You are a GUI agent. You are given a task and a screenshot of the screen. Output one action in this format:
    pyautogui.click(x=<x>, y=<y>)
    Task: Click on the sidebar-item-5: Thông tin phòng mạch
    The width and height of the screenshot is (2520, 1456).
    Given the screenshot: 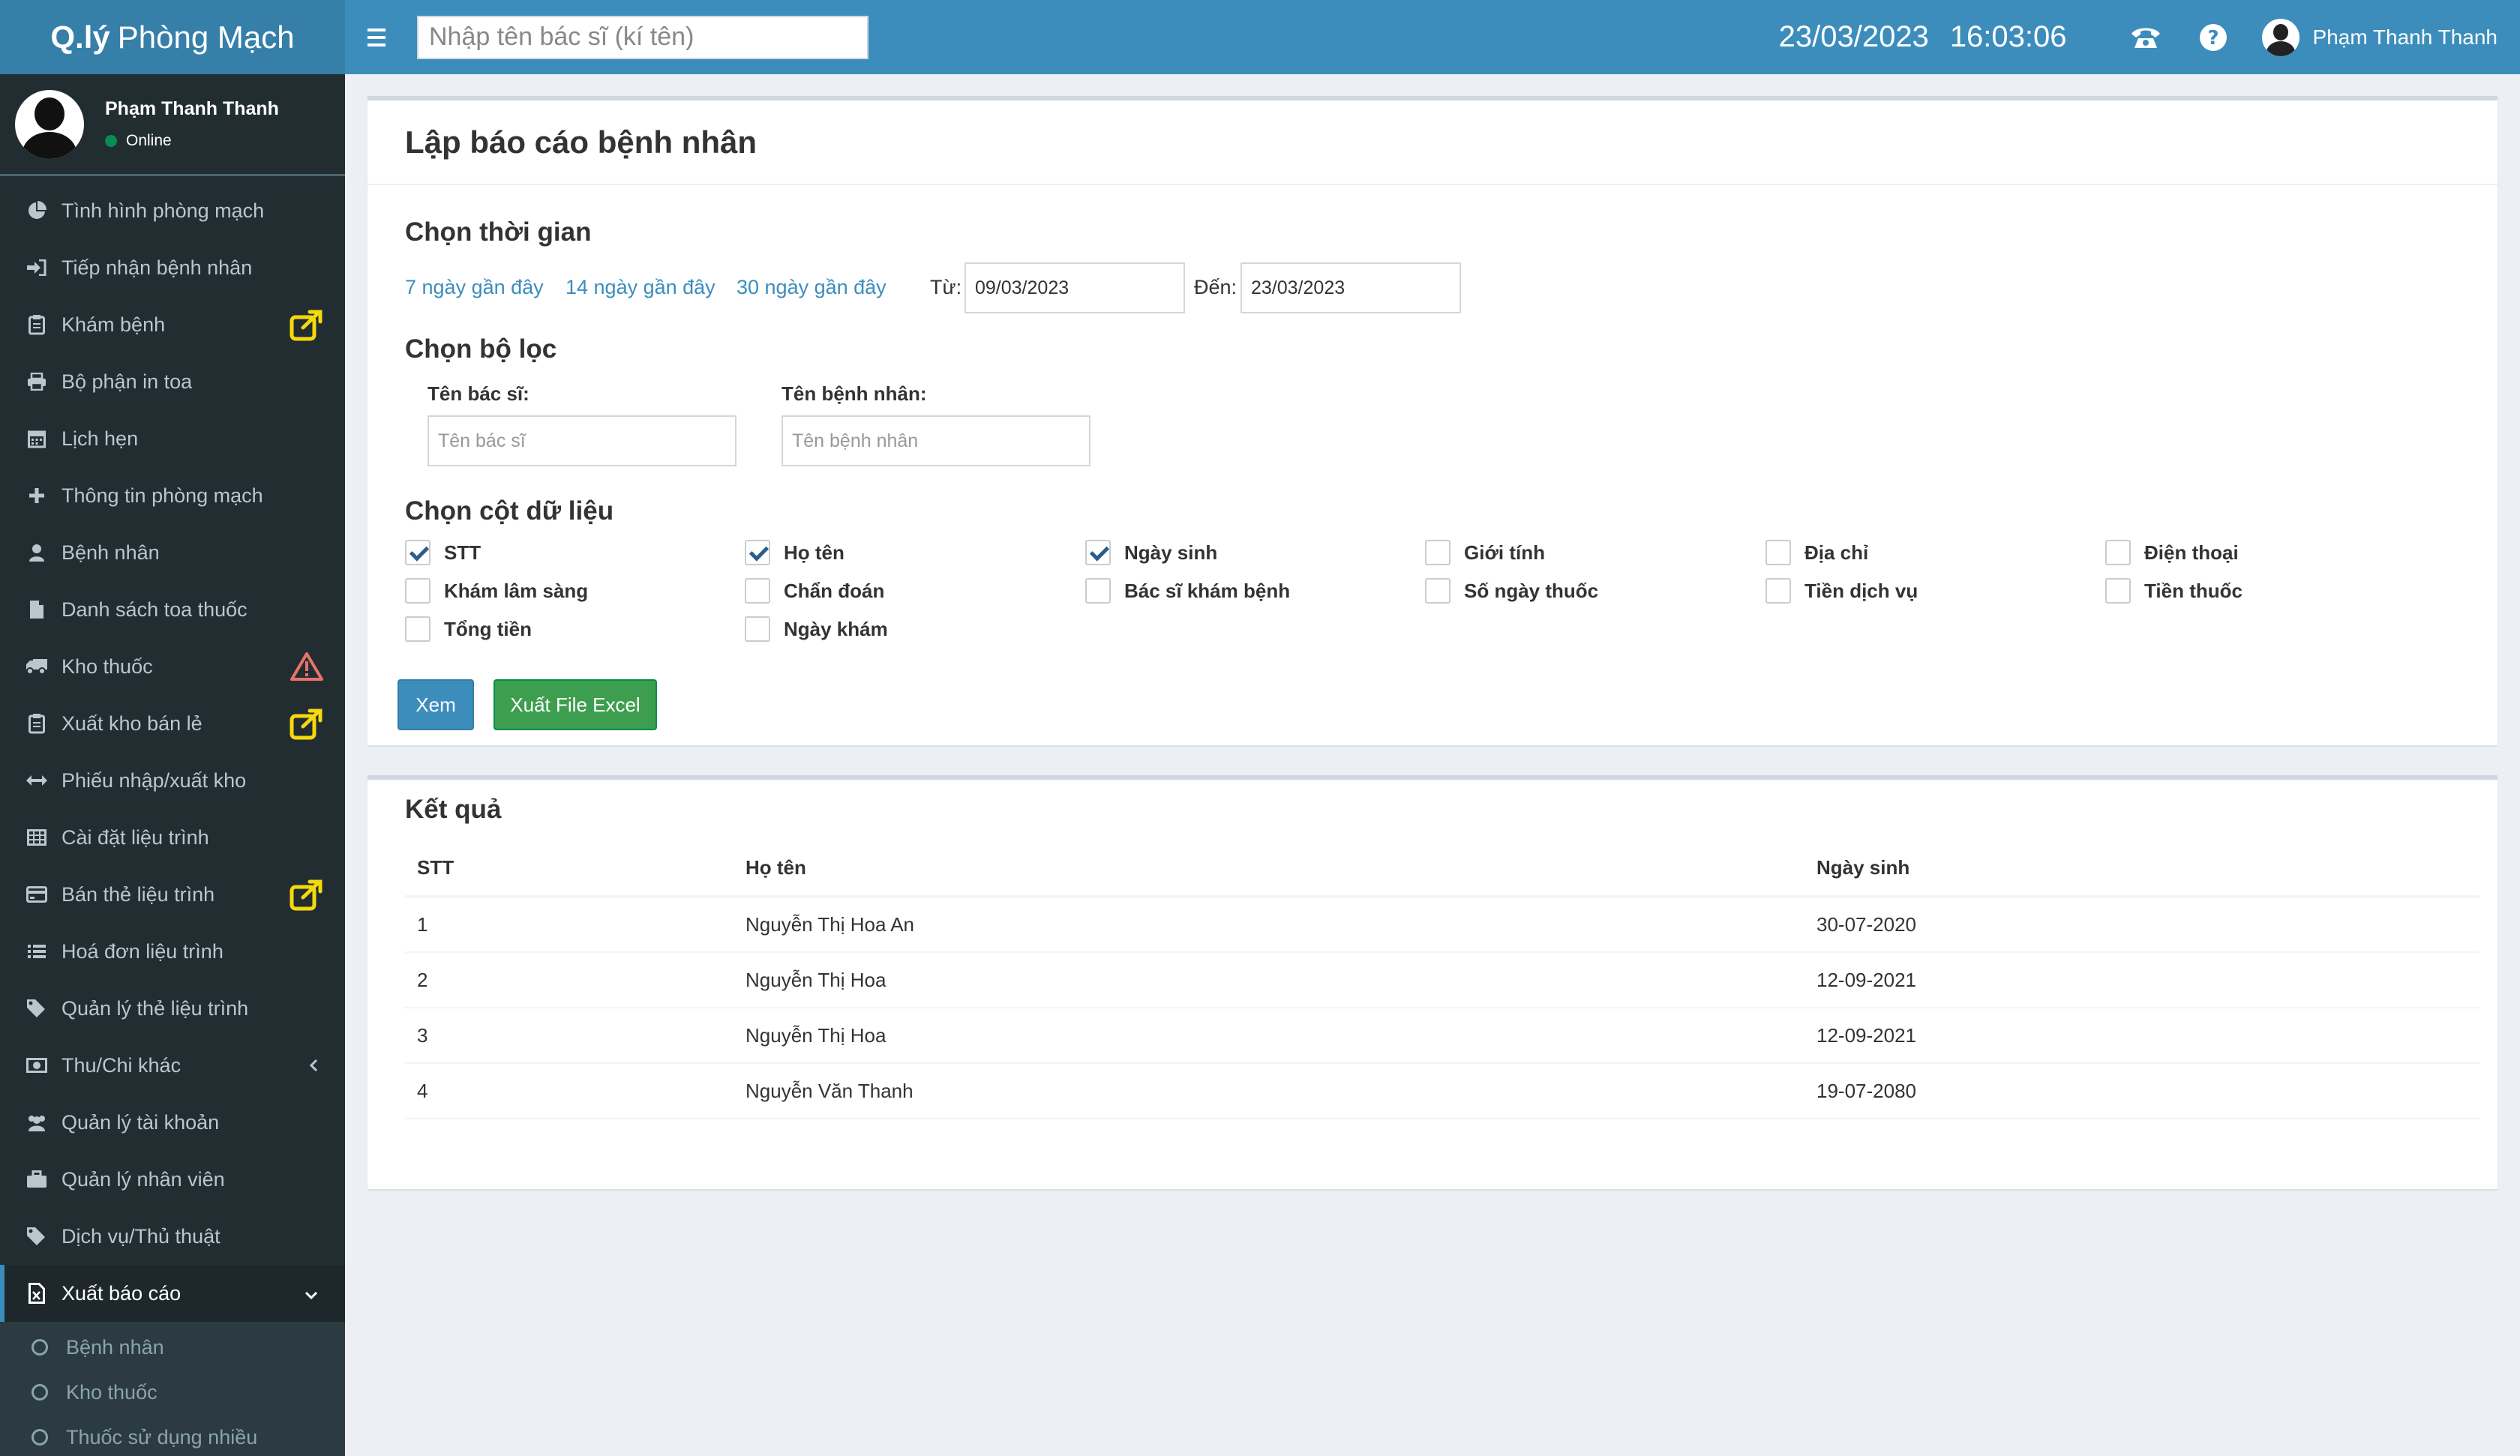 What is the action you would take?
    pyautogui.click(x=172, y=495)
    